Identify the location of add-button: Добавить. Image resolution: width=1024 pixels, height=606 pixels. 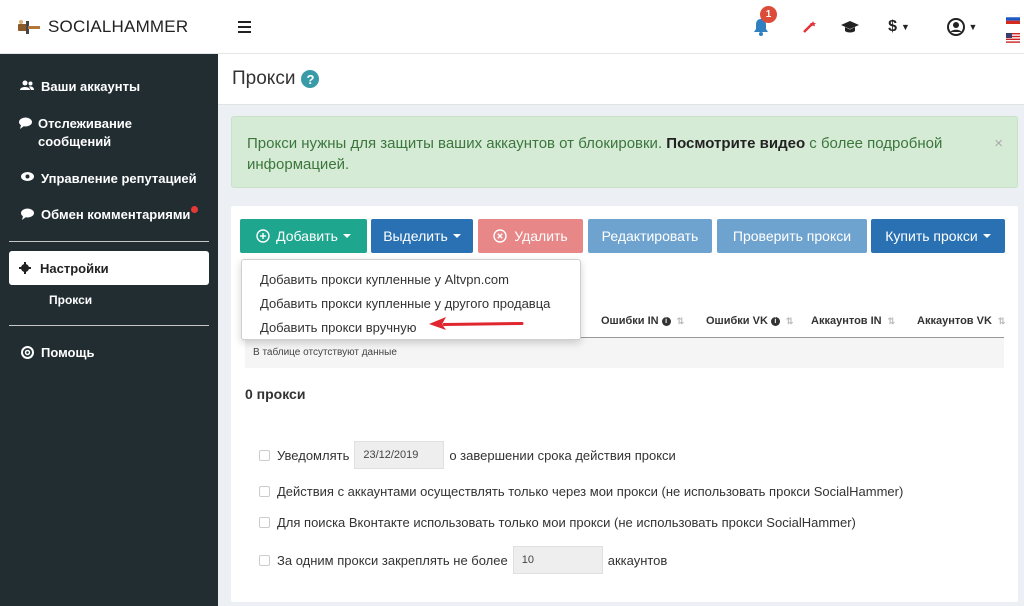
(303, 236).